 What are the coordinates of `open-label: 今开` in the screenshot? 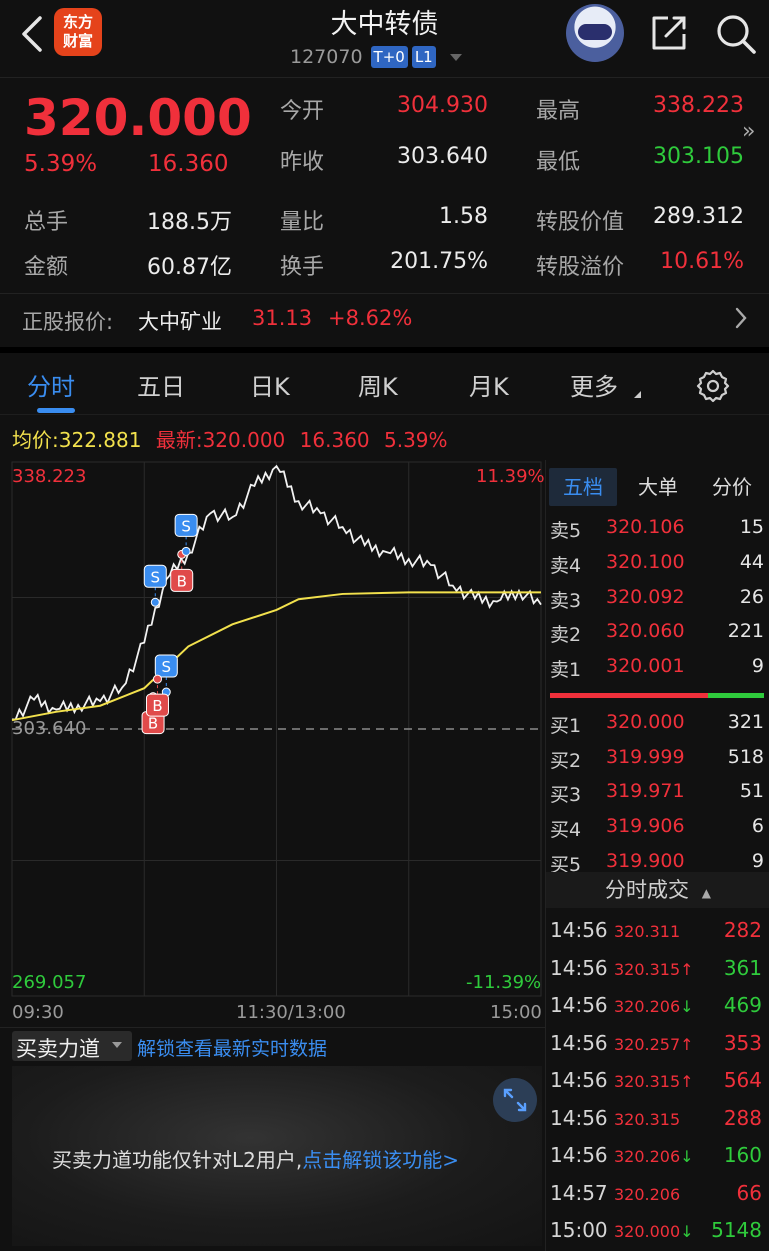 It's located at (302, 111).